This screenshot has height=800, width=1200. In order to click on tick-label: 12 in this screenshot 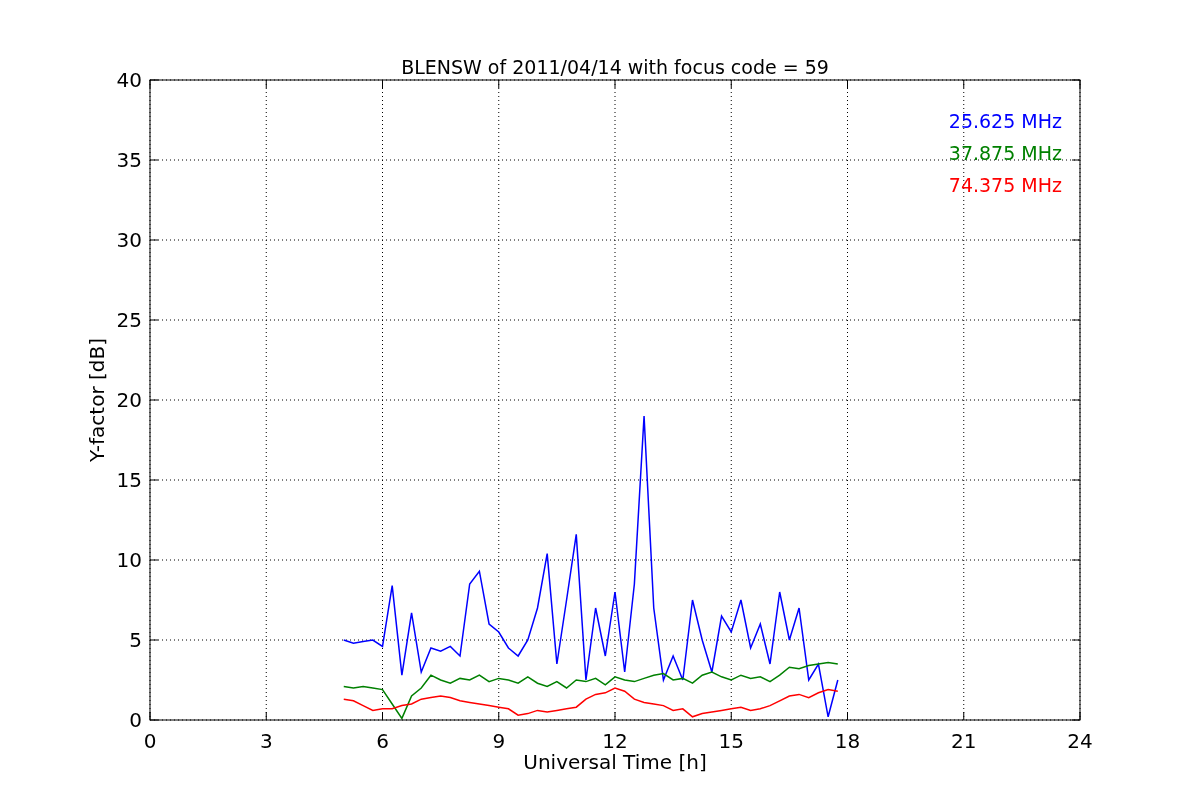, I will do `click(615, 741)`.